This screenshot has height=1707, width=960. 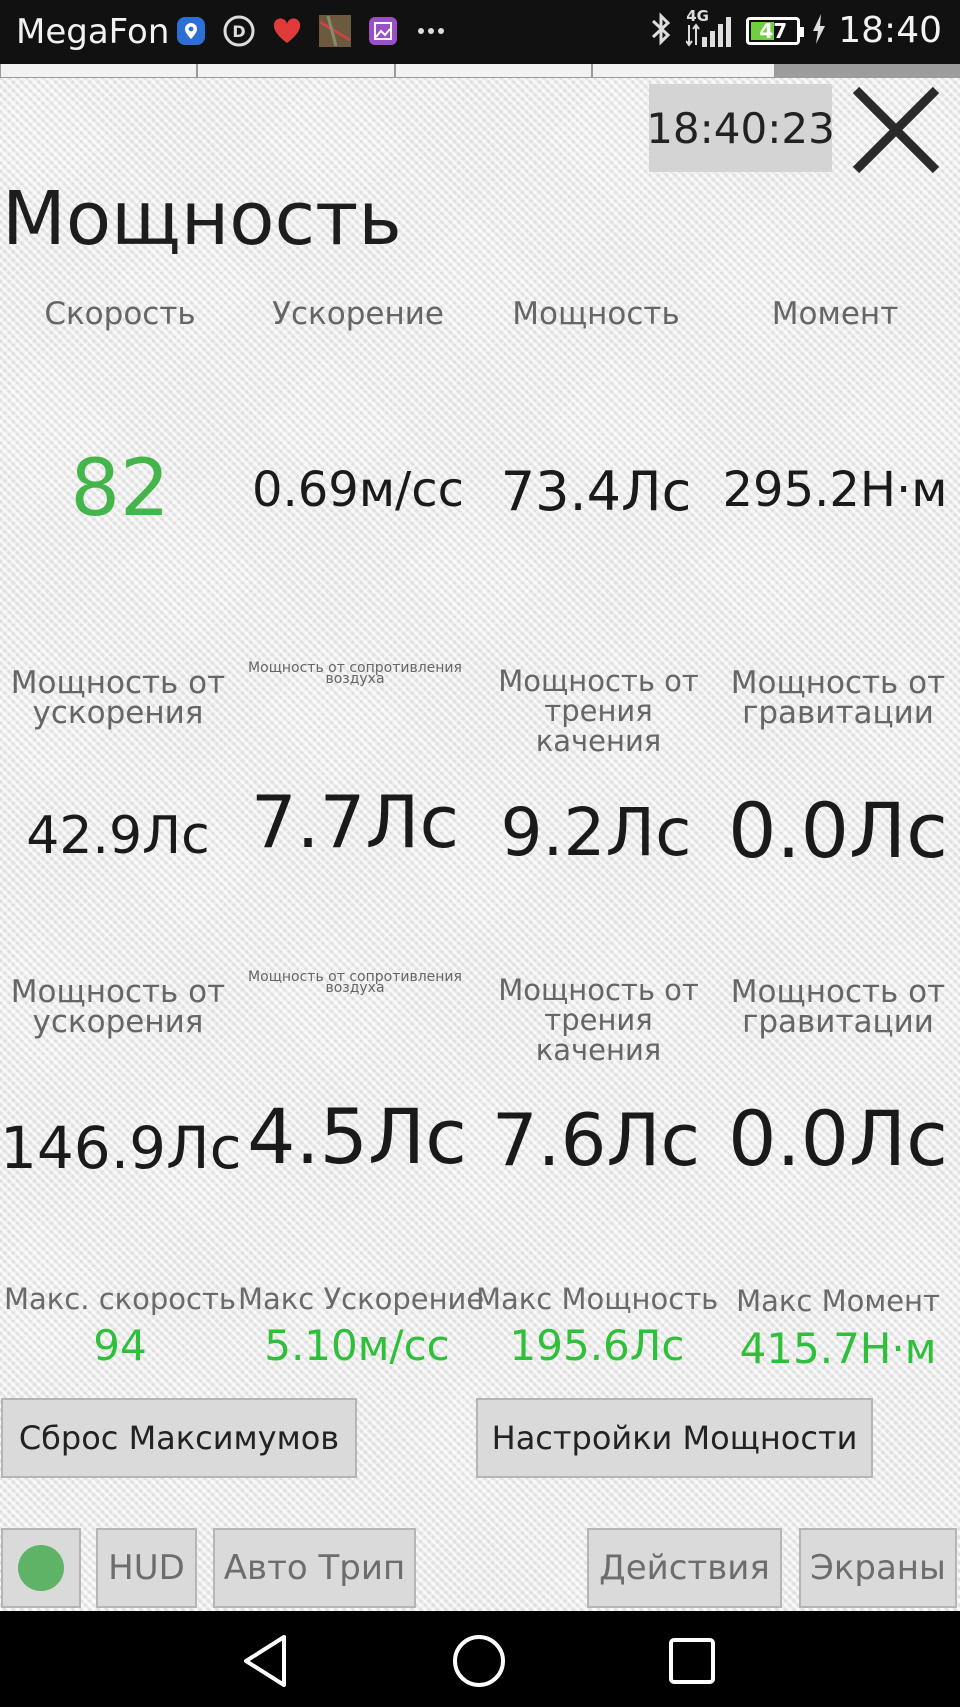 I want to click on bluetooth-icon, so click(x=661, y=31).